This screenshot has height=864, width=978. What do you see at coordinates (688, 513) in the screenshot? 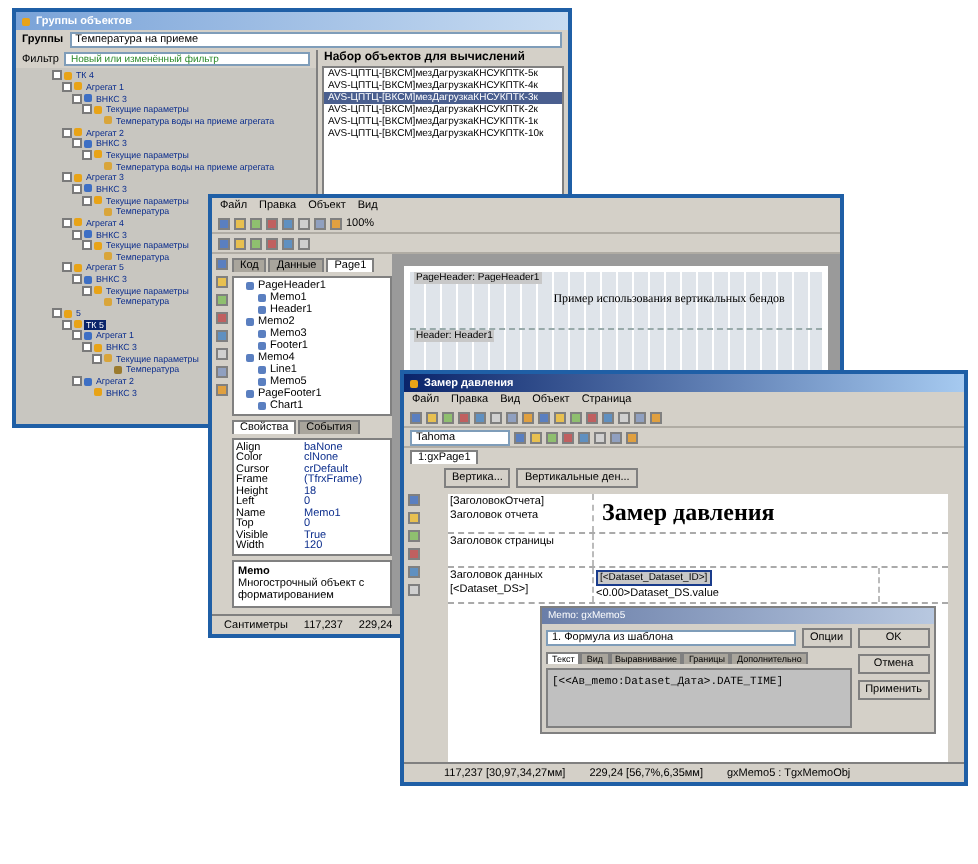
I see `report-heading: Замер давления` at bounding box center [688, 513].